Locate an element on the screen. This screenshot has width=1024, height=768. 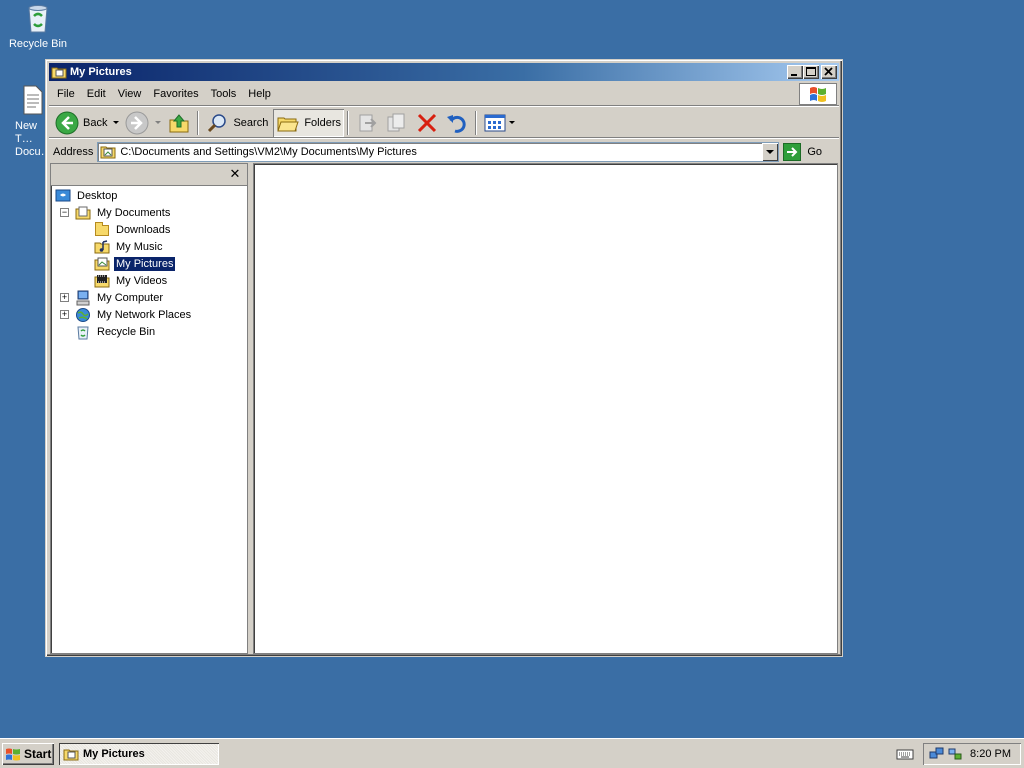
close-icon: ✕ is located at coordinates (235, 174).